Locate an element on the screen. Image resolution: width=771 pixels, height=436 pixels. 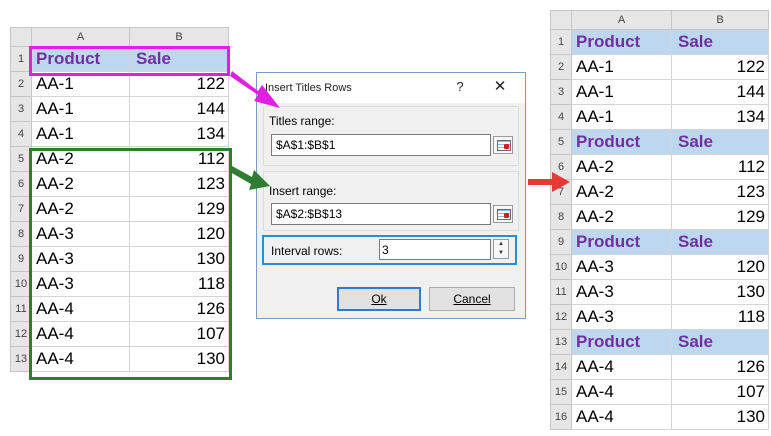
insert-range-arrow-icon is located at coordinates (250, 178).